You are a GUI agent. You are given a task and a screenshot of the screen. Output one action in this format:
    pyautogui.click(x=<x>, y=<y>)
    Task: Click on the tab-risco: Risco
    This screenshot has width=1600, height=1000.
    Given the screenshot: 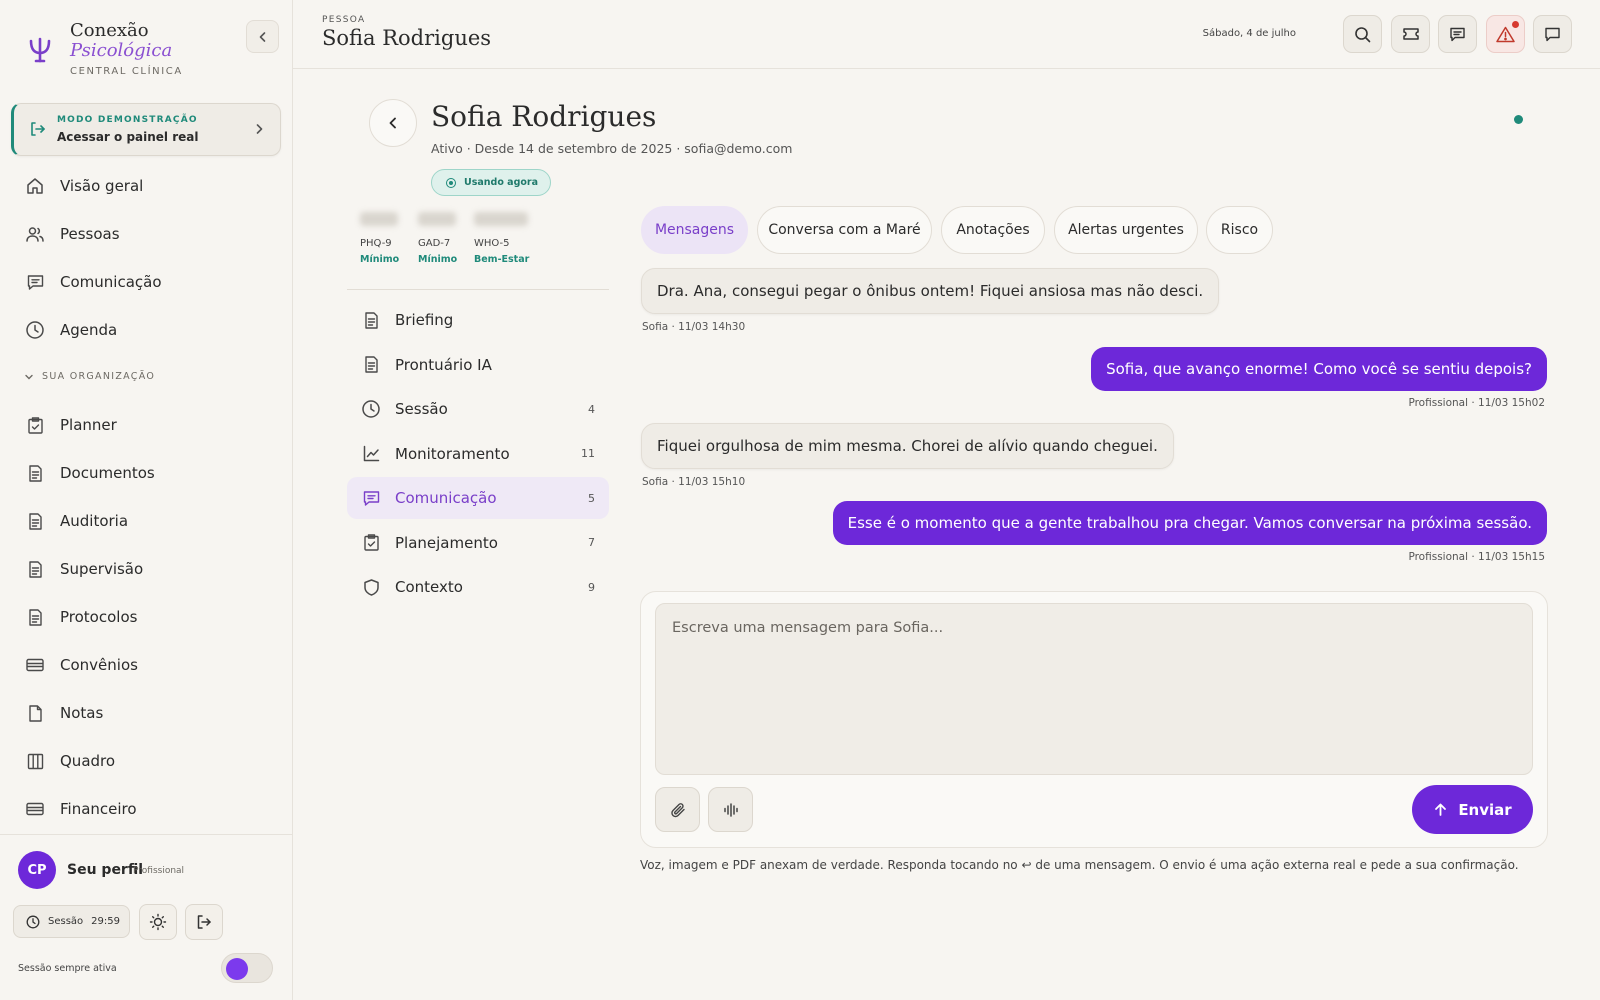 What is the action you would take?
    pyautogui.click(x=1239, y=230)
    